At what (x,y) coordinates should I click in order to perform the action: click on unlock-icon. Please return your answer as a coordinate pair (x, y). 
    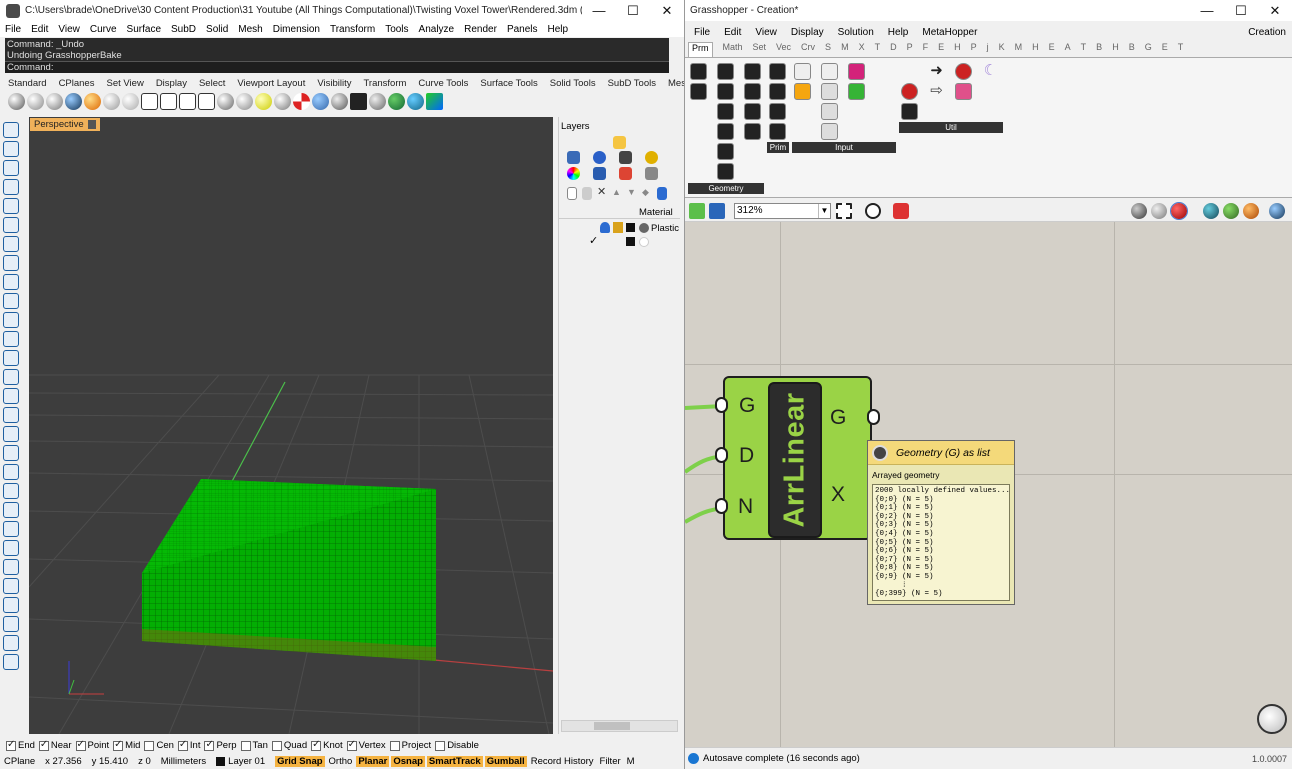
    Looking at the image, I should click on (206, 101).